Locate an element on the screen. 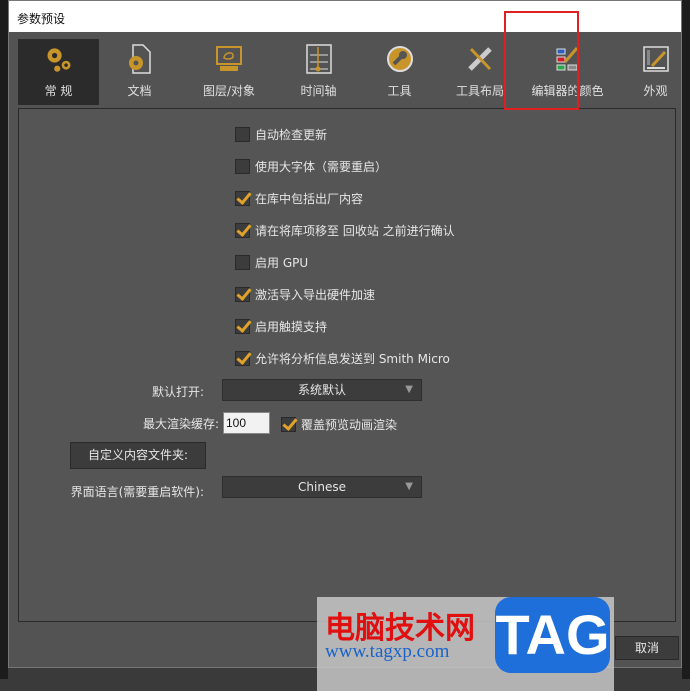 This screenshot has width=690, height=691. watermark-logo: TAG is located at coordinates (552, 635).